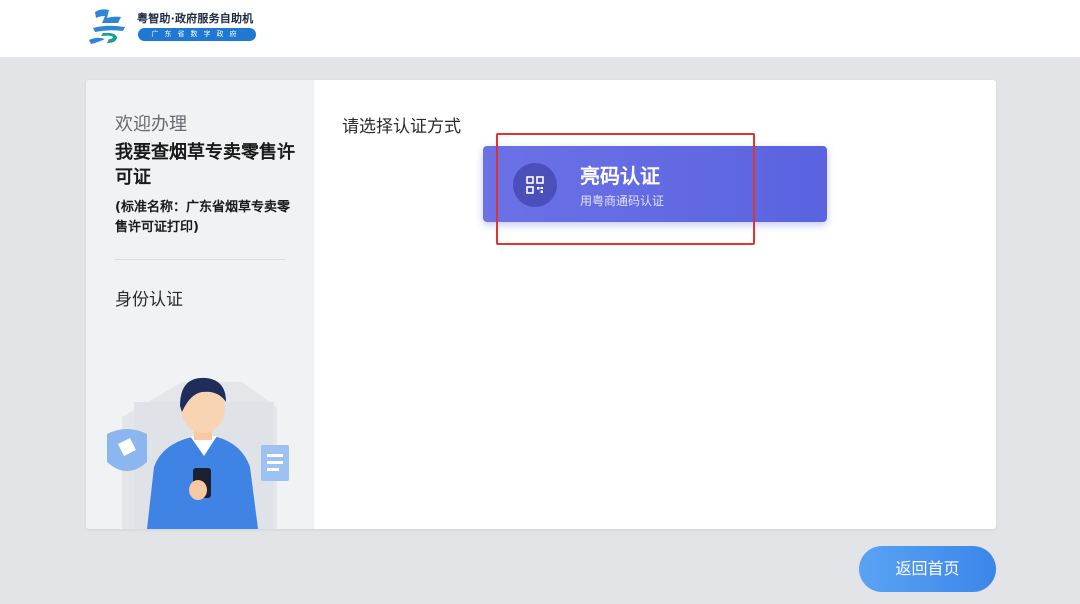 The image size is (1080, 604). Describe the element at coordinates (401, 127) in the screenshot. I see `main-title: 请选择认证方式` at that location.